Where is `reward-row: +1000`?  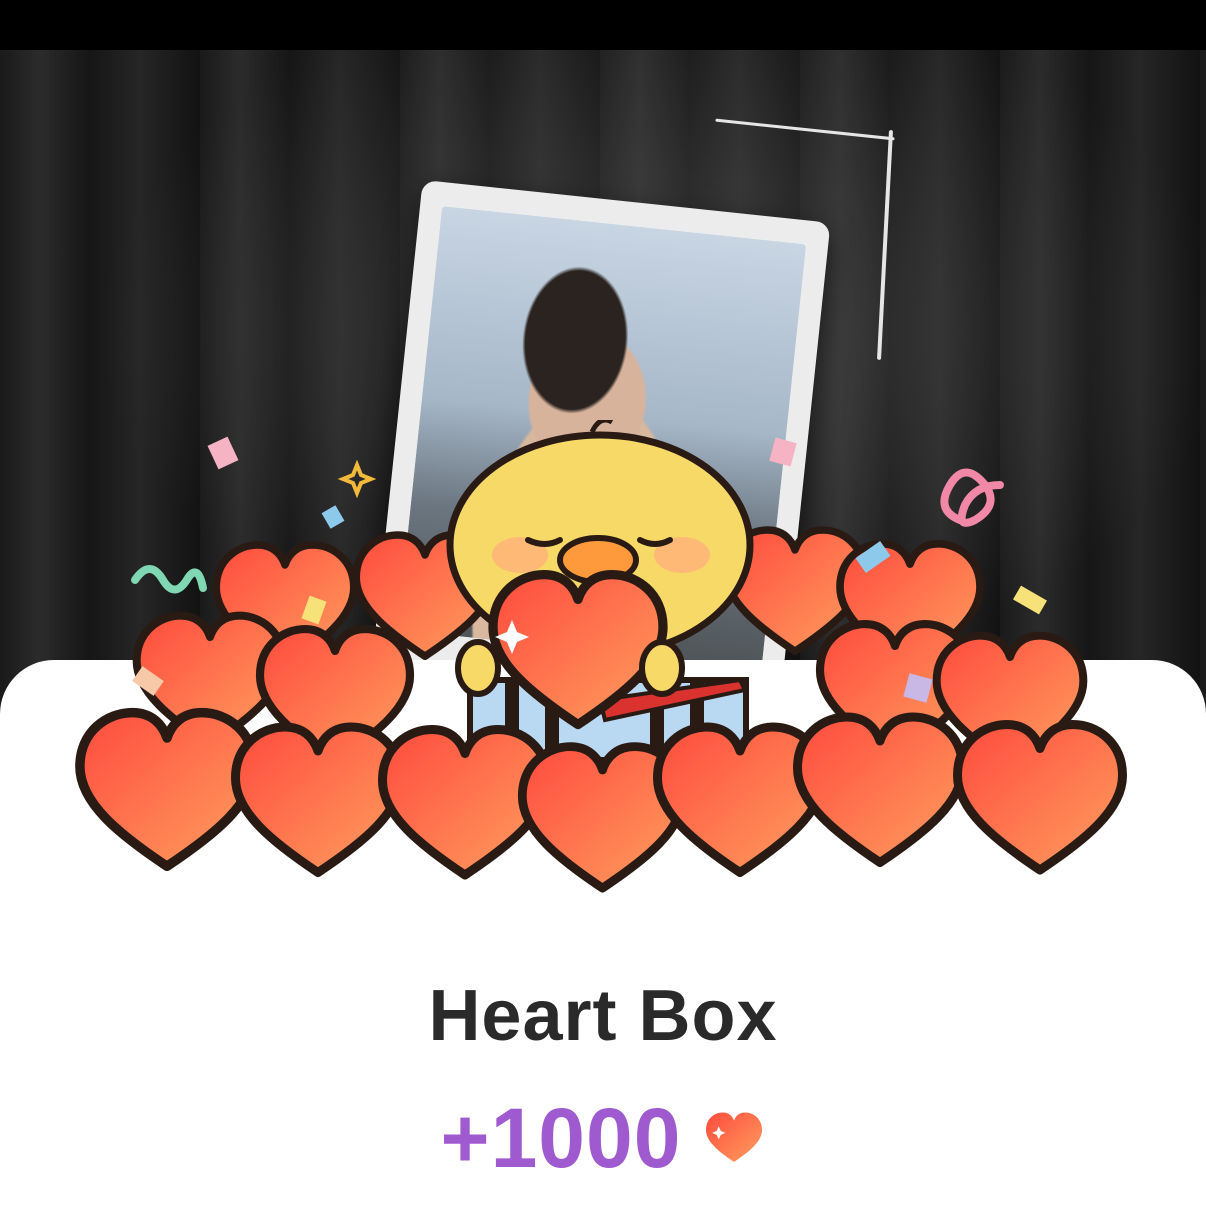 reward-row: +1000 is located at coordinates (603, 1138).